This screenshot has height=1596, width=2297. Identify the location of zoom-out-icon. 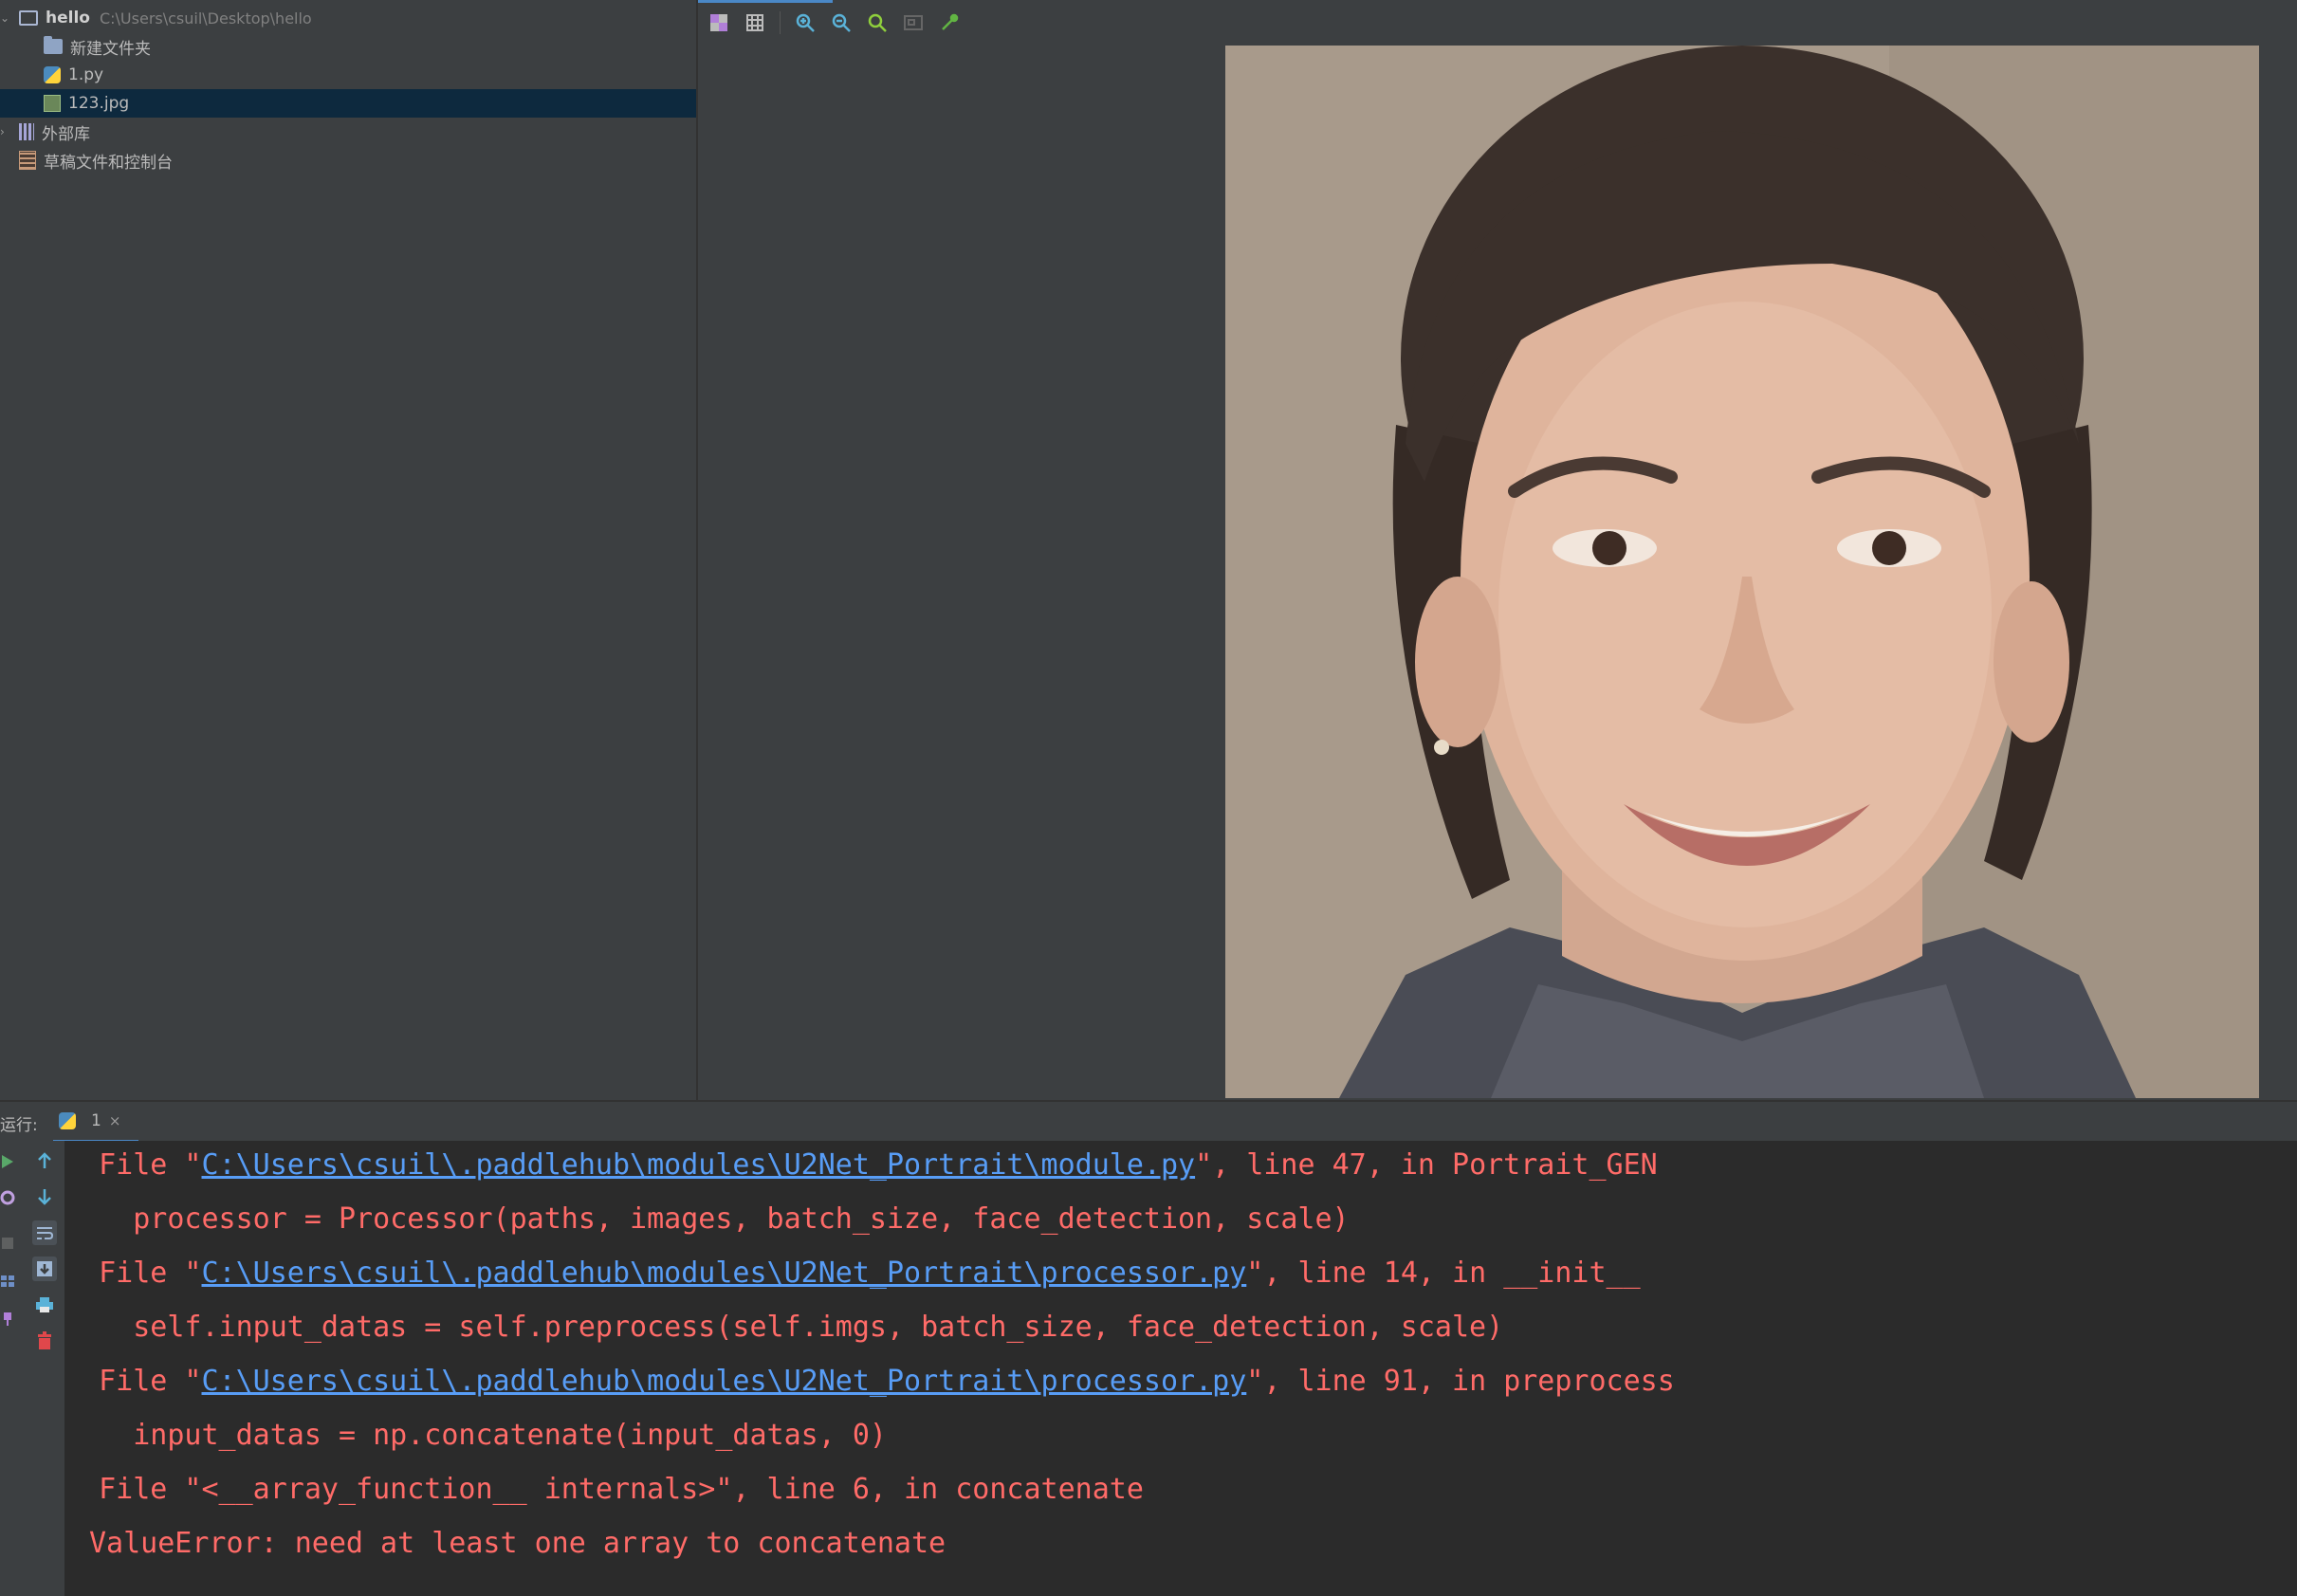
(842, 22).